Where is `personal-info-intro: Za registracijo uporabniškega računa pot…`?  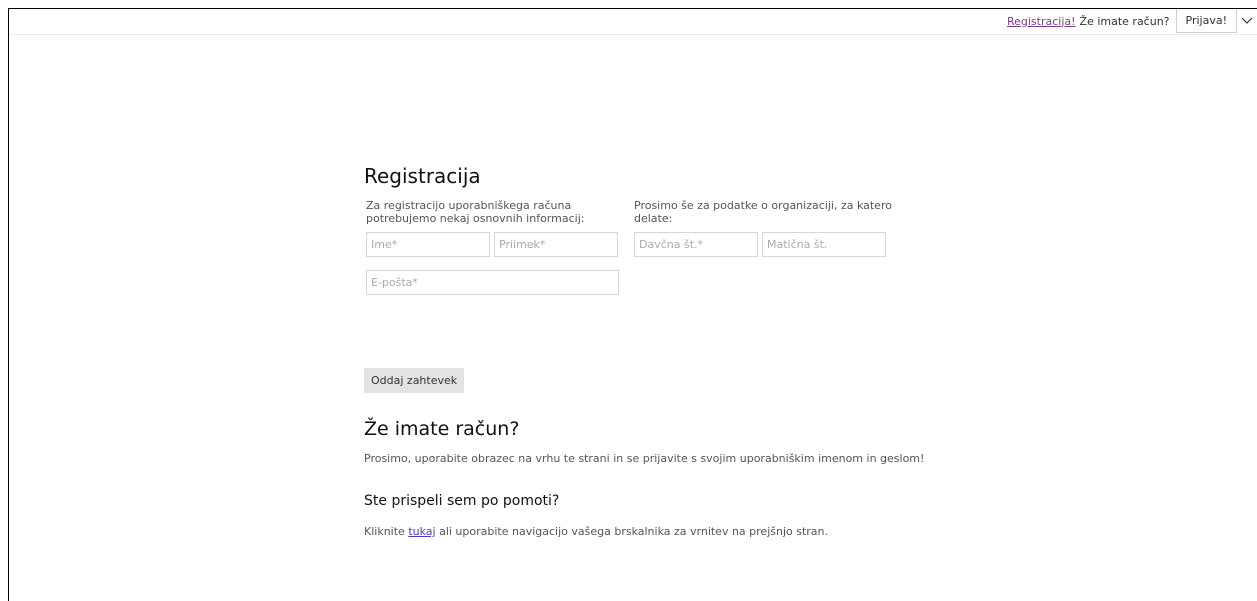 personal-info-intro: Za registracijo uporabniškega računa pot… is located at coordinates (475, 212).